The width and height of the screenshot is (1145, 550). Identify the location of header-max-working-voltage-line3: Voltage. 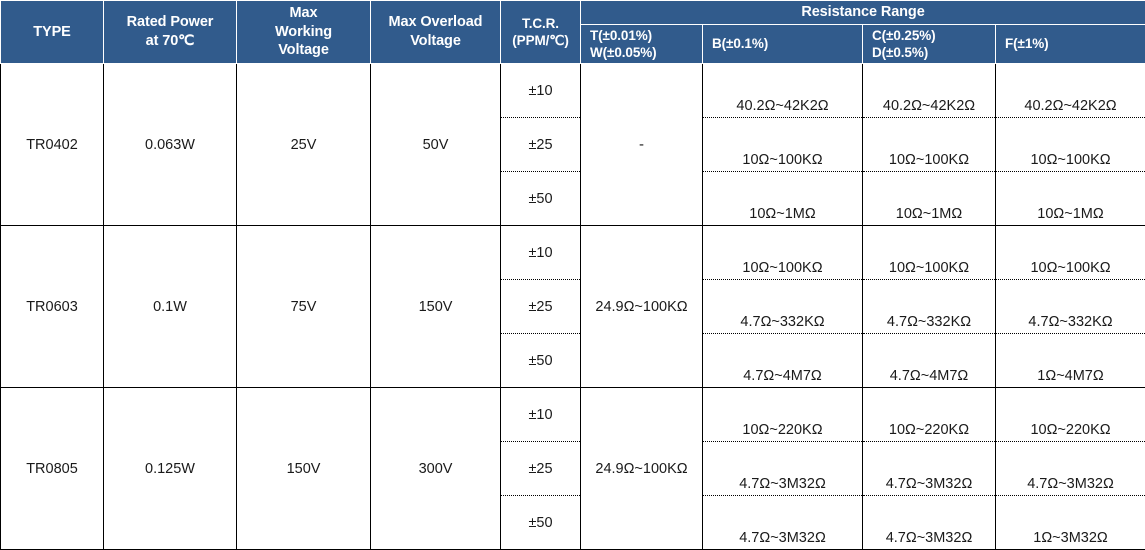
(303, 50).